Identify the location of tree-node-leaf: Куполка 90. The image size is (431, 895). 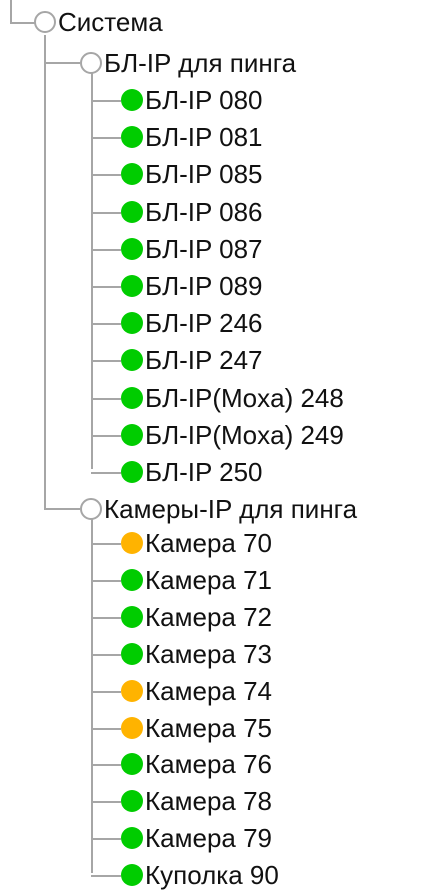
(200, 875).